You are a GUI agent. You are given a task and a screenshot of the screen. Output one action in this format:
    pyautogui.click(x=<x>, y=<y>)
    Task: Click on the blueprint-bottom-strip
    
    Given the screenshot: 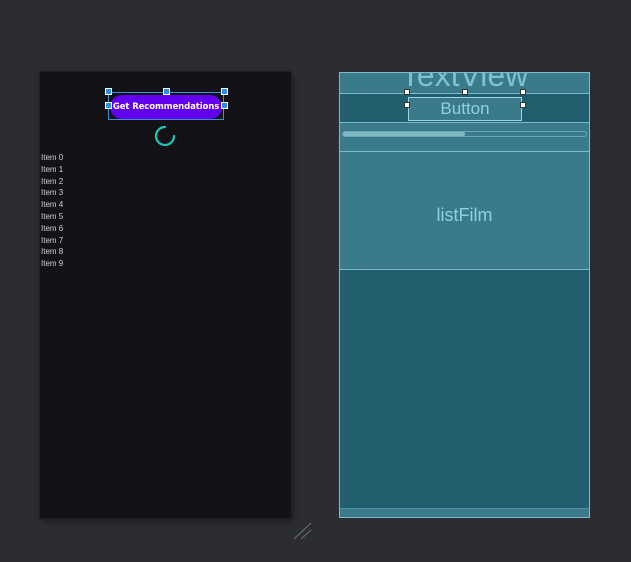 What is the action you would take?
    pyautogui.click(x=464, y=512)
    